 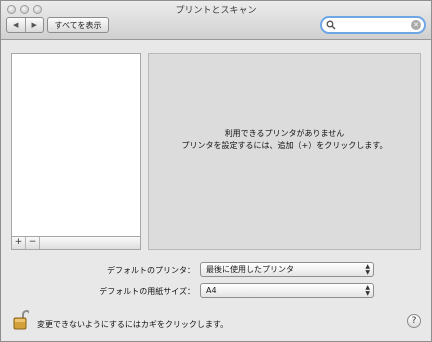 I want to click on printer-list-toolbar: + −, so click(x=76, y=243).